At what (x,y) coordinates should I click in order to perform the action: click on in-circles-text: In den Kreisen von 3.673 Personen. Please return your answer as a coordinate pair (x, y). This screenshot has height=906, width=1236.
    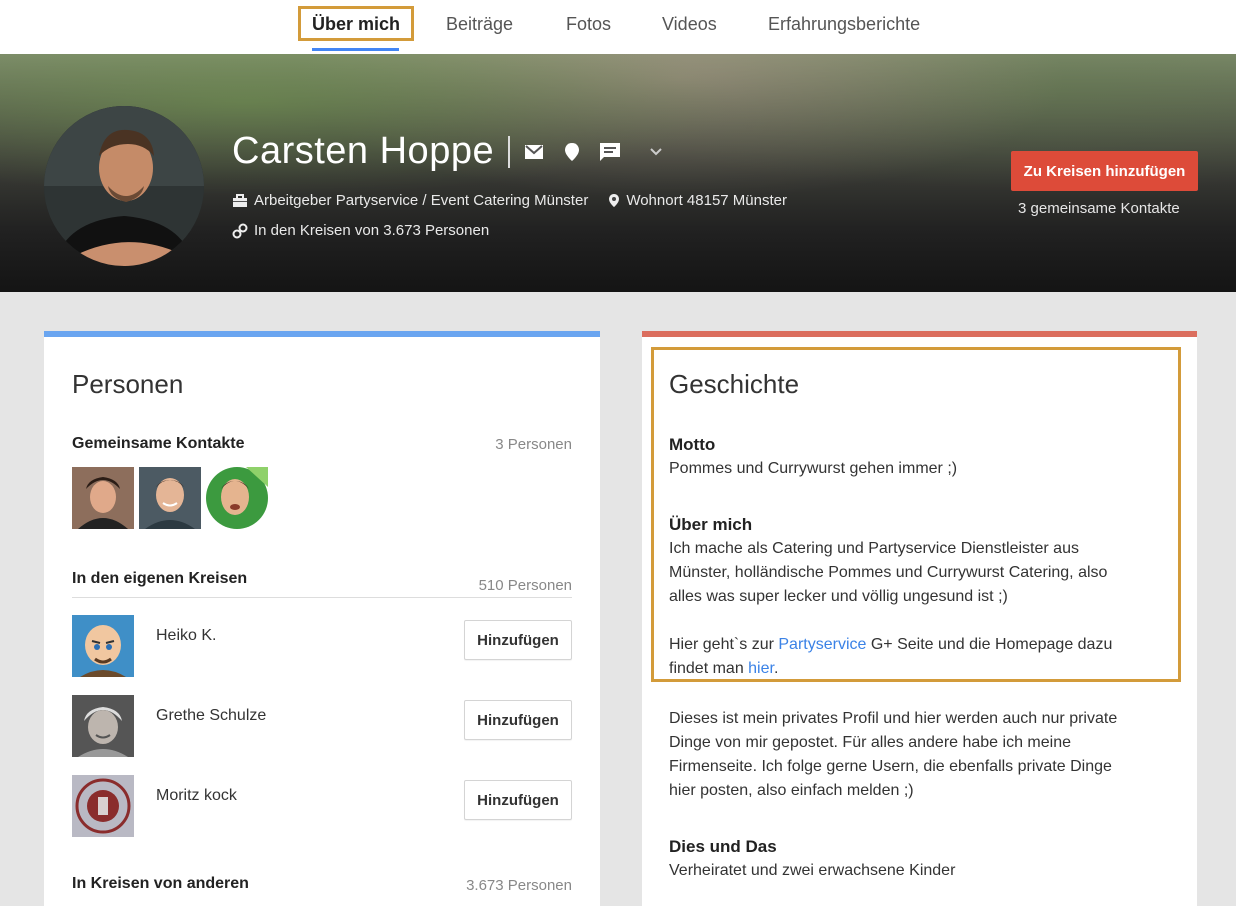
    Looking at the image, I should click on (372, 230).